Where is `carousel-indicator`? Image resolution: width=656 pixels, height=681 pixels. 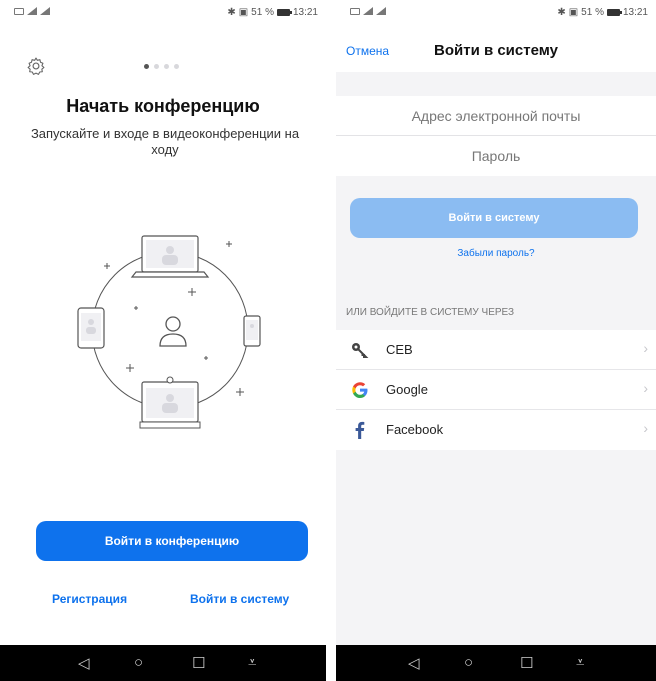 carousel-indicator is located at coordinates (161, 66).